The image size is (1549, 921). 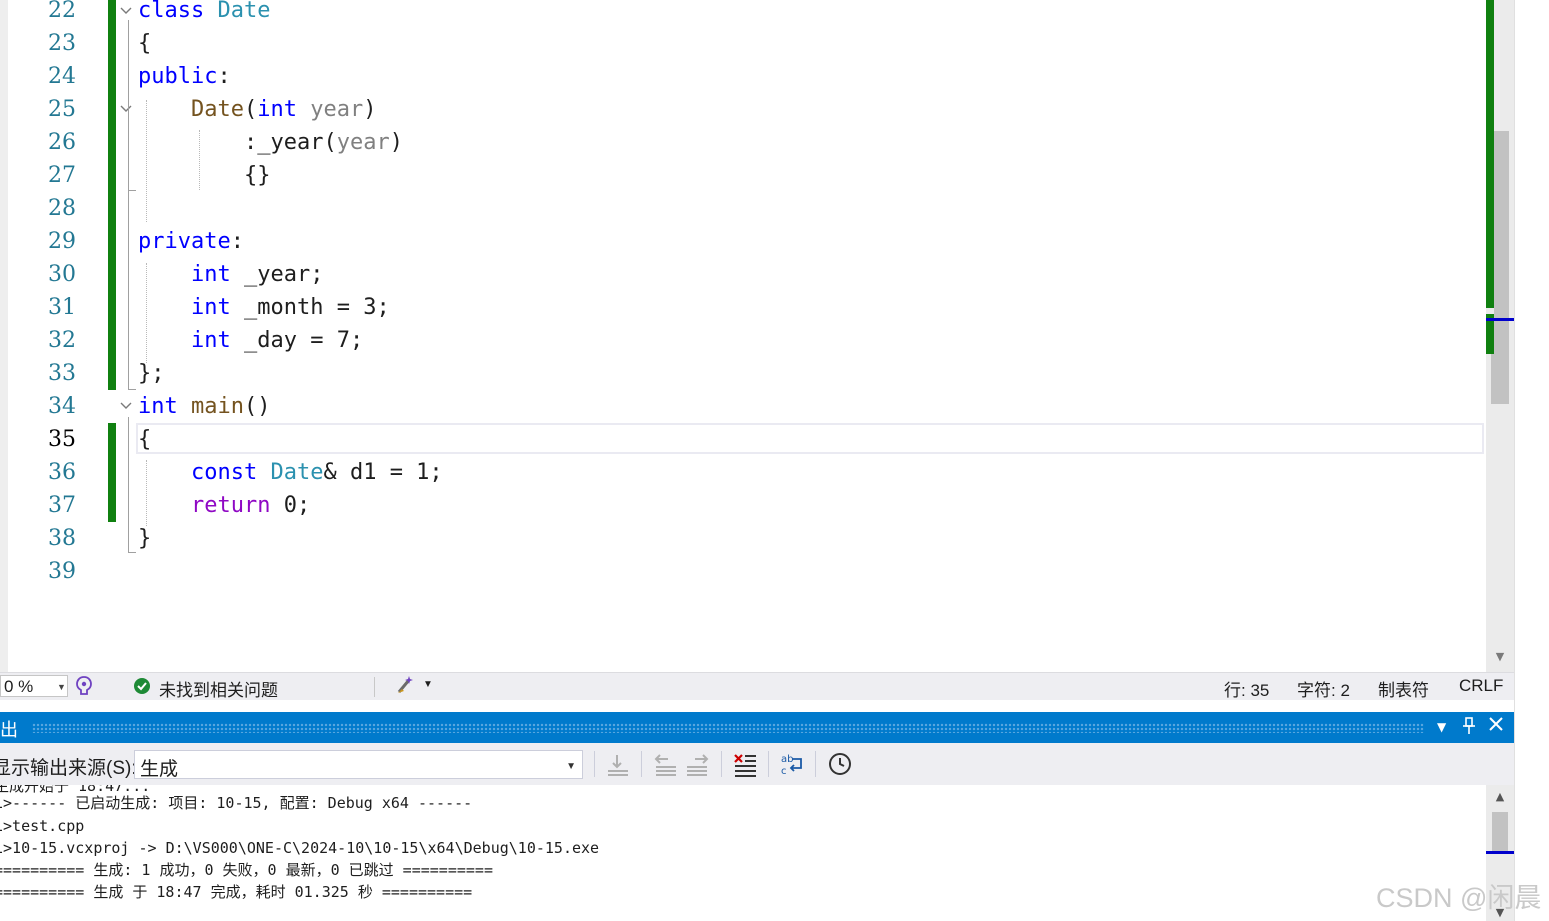 What do you see at coordinates (317, 472) in the screenshot?
I see `code-line: const Date& d1 = 1;` at bounding box center [317, 472].